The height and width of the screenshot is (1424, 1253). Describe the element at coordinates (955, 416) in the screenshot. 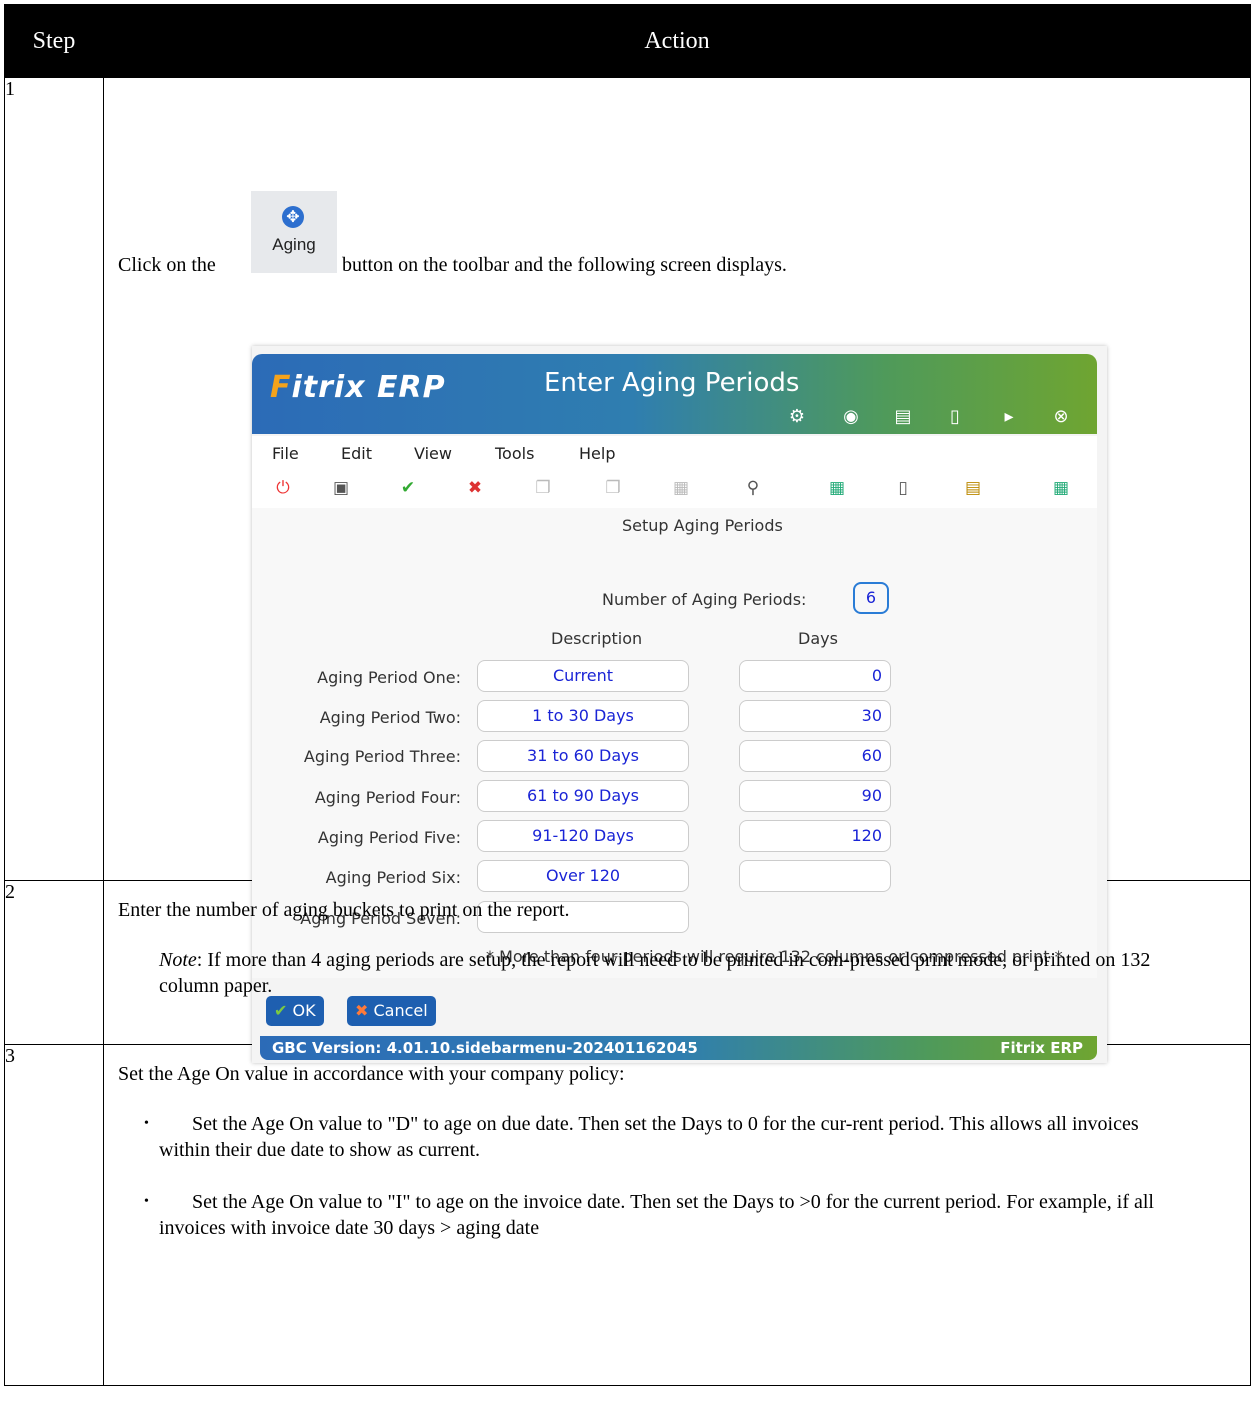

I see `new-page-icon: ▯` at that location.